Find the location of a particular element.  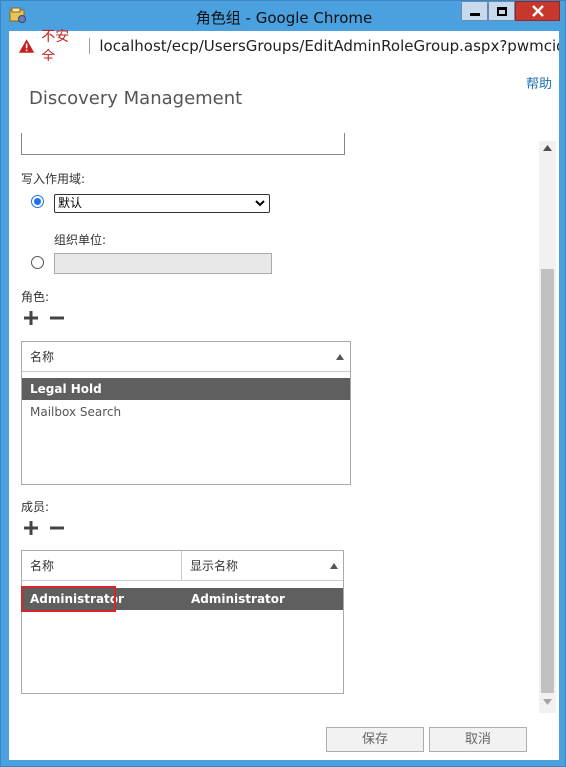

org-unit-input is located at coordinates (163, 263).